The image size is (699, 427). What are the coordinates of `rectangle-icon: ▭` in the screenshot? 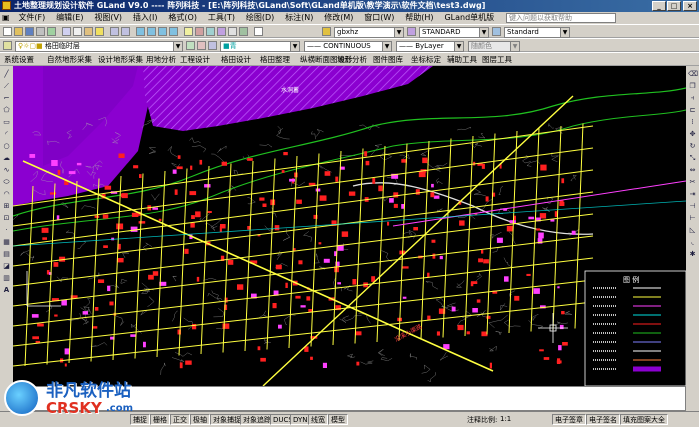 It's located at (6, 122).